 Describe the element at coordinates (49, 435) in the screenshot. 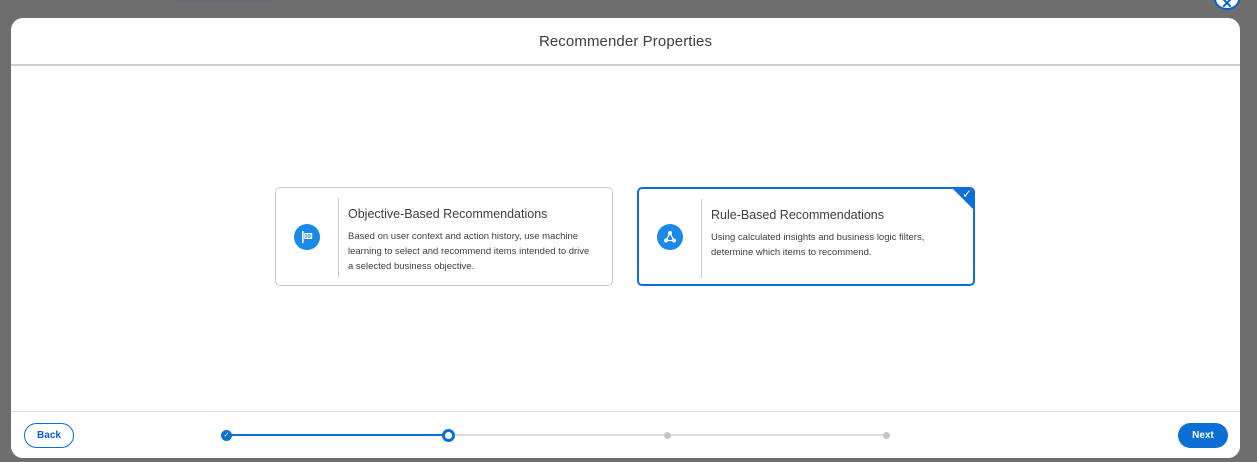

I see `back-button: Back` at that location.